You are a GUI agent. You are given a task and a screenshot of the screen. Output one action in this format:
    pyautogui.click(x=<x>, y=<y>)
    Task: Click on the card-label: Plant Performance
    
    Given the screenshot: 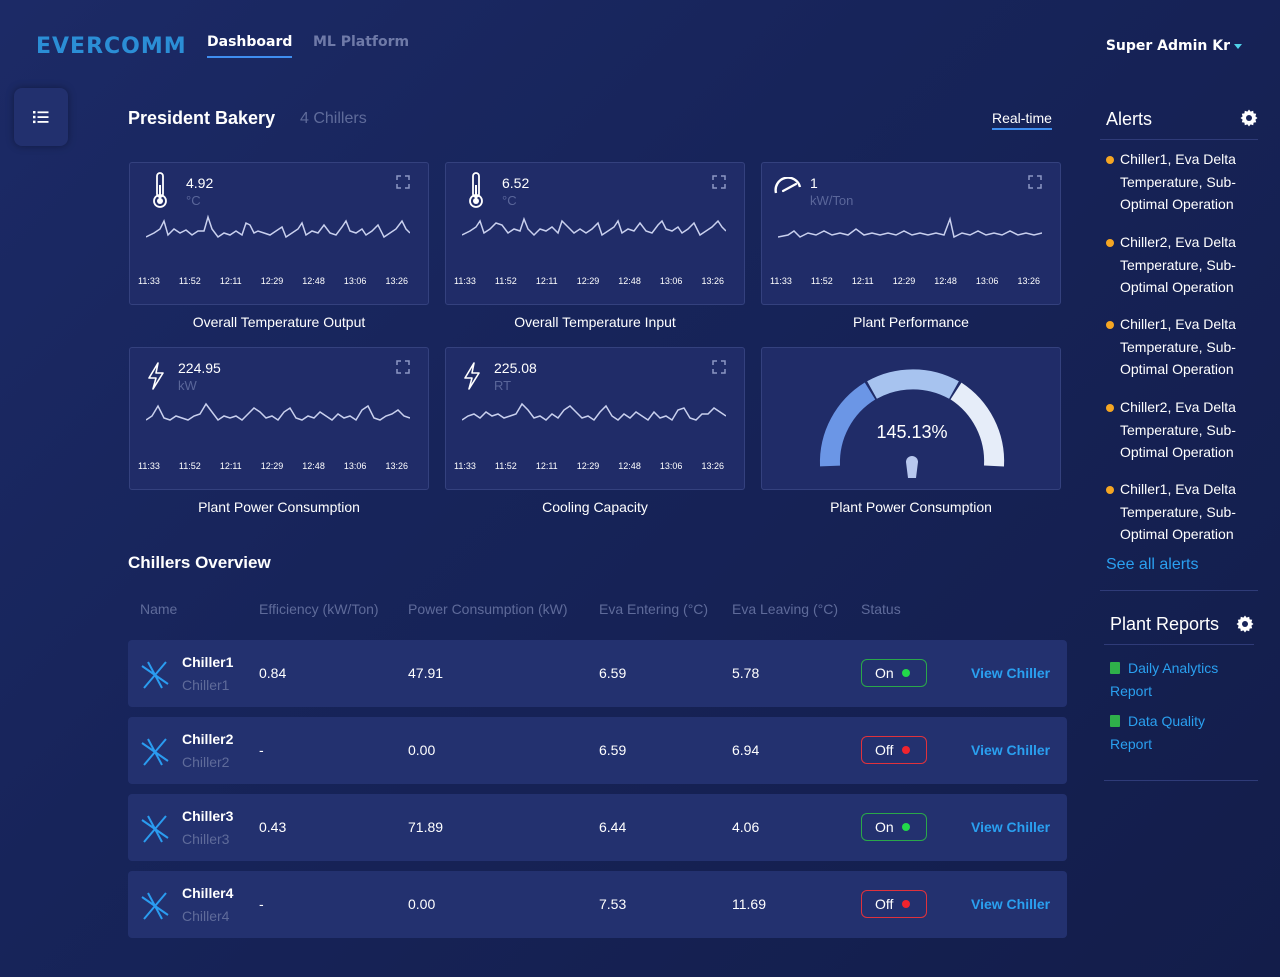 What is the action you would take?
    pyautogui.click(x=911, y=322)
    